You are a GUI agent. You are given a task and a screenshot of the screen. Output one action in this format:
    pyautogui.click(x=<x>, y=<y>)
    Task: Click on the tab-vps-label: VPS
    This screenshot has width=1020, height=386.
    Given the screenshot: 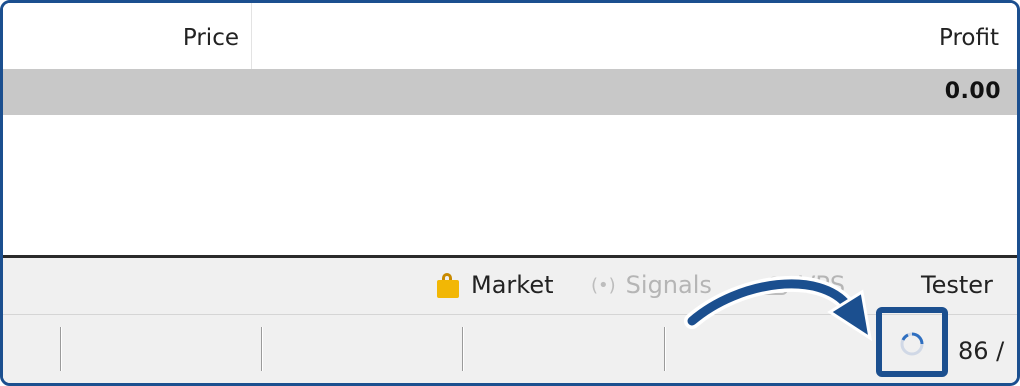 What is the action you would take?
    pyautogui.click(x=822, y=285)
    